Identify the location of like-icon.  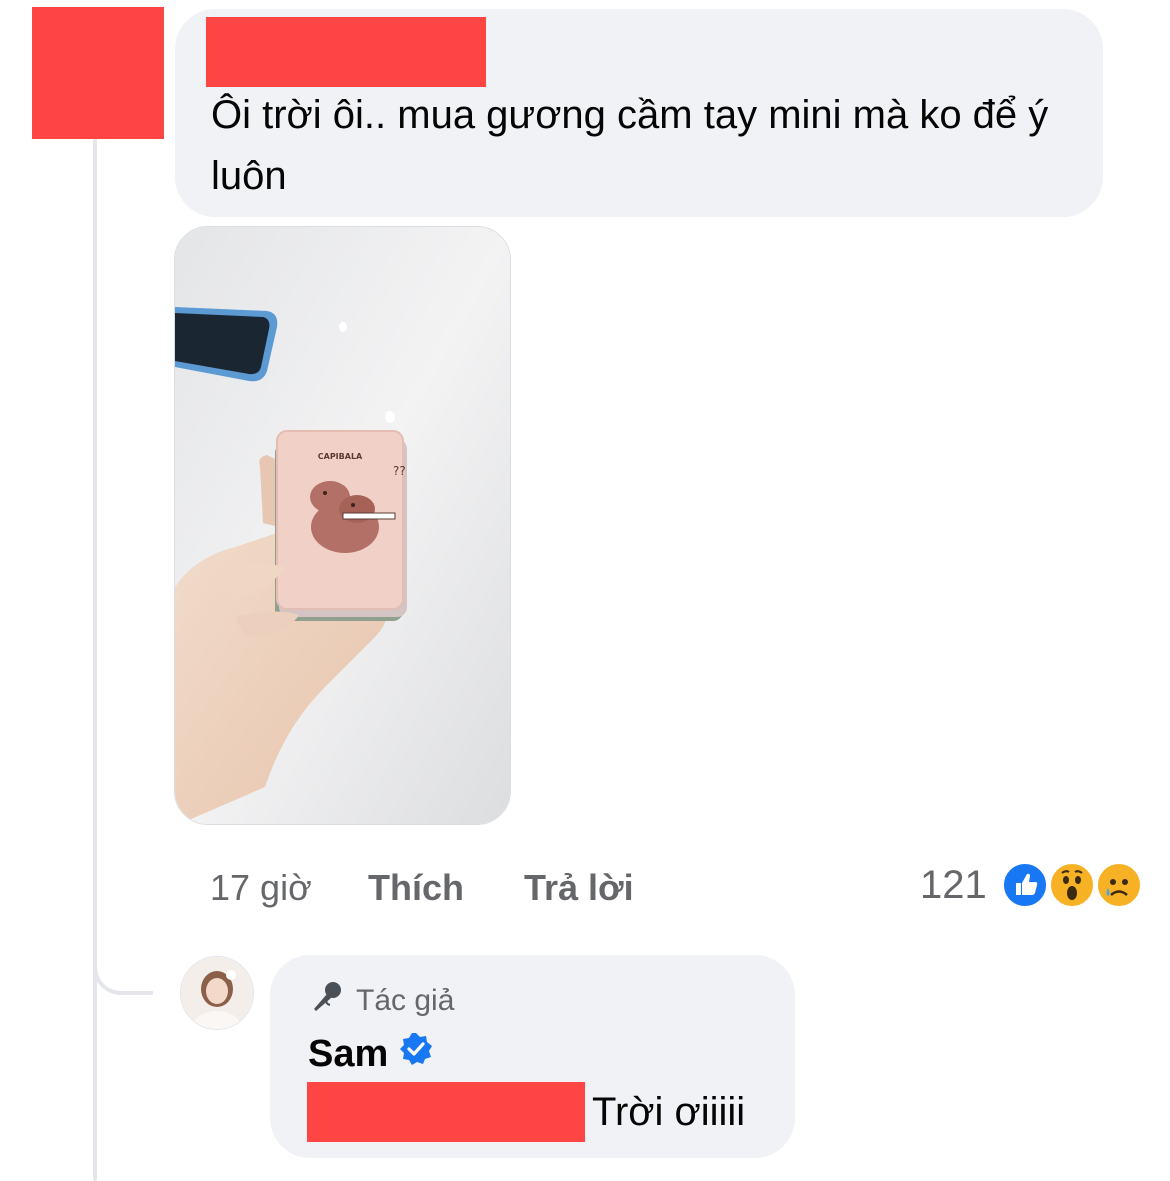
(1025, 885).